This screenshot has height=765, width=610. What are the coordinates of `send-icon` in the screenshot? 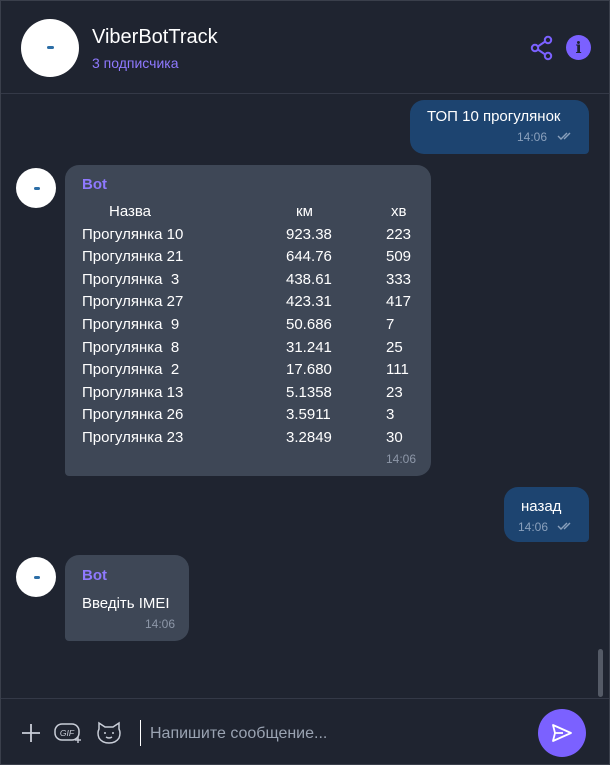 It's located at (562, 733).